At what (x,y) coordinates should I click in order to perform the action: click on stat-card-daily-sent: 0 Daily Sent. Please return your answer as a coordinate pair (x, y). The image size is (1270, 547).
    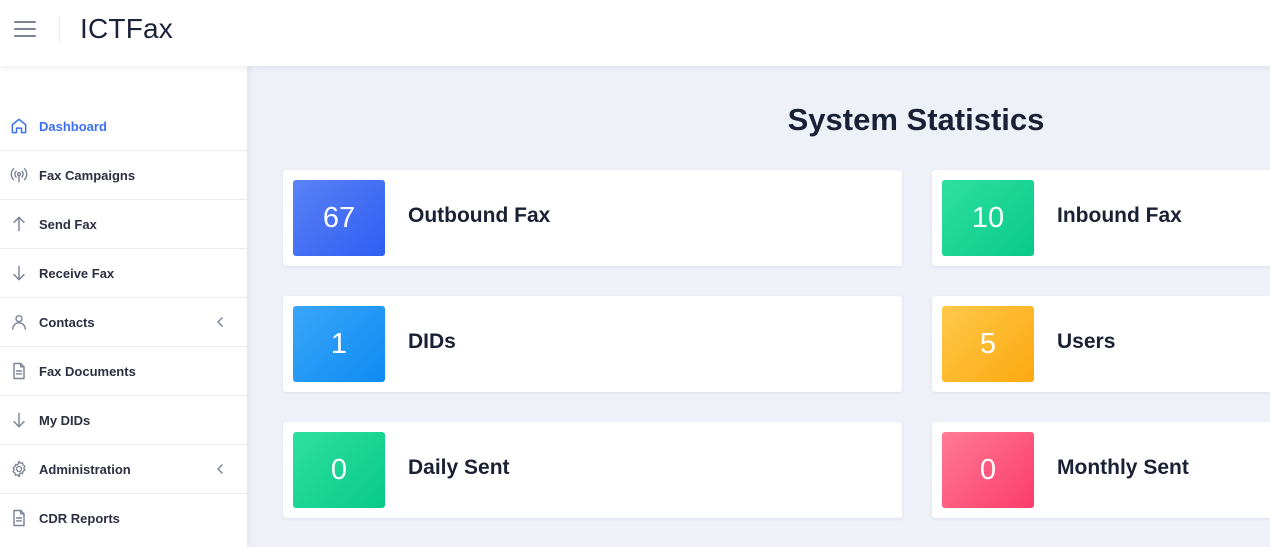
    Looking at the image, I should click on (592, 470).